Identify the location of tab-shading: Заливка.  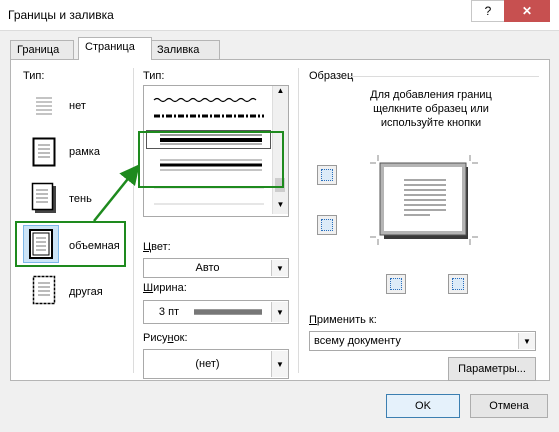
(185, 49).